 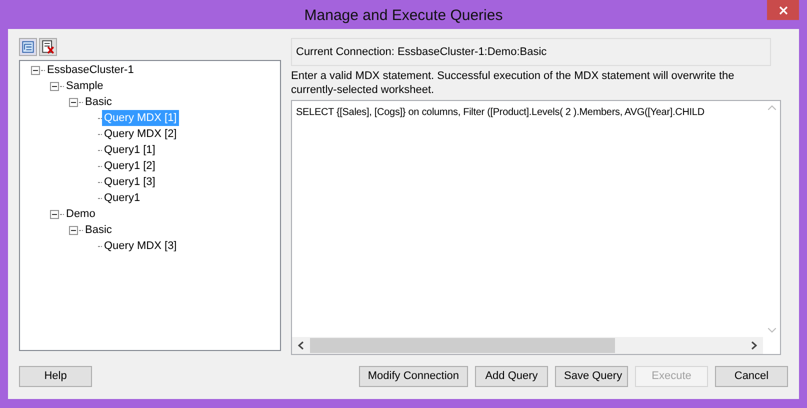 What do you see at coordinates (421, 52) in the screenshot?
I see `connection-label: Current Connection: EssbaseCluster-1:Demo:Basic` at bounding box center [421, 52].